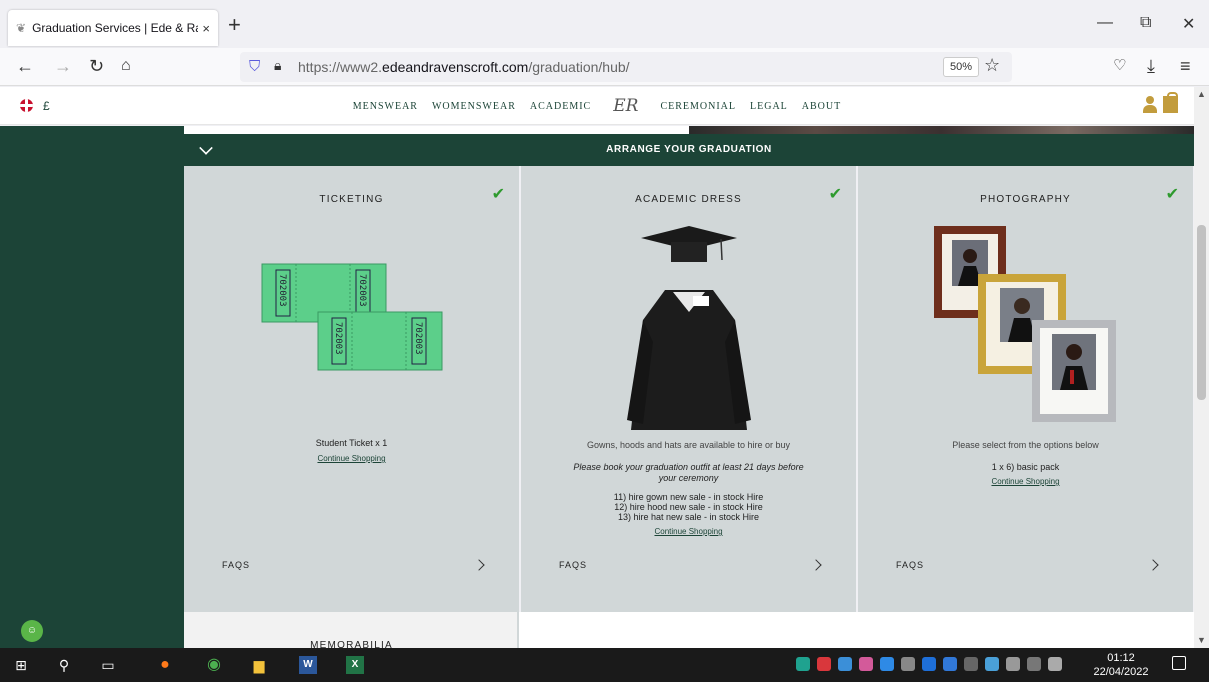 Image resolution: width=1209 pixels, height=682 pixels. Describe the element at coordinates (1160, 102) in the screenshot. I see `header-icons` at that location.